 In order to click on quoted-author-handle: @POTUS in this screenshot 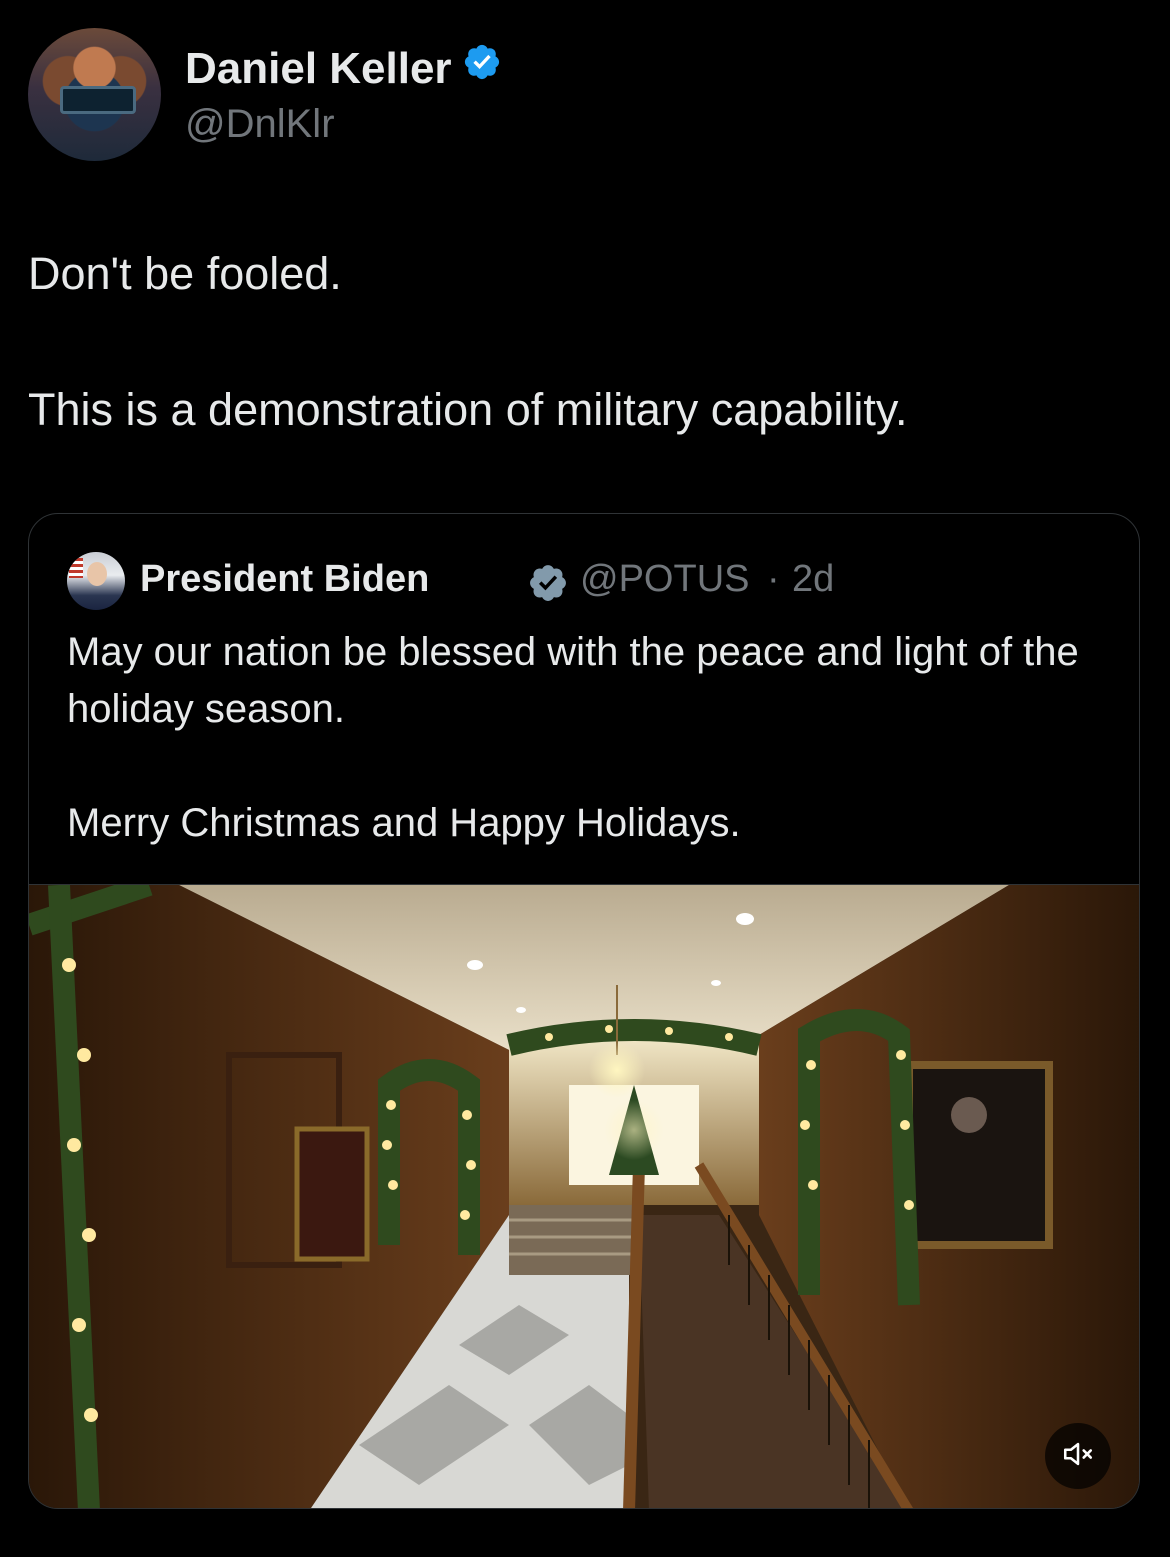, I will do `click(664, 579)`.